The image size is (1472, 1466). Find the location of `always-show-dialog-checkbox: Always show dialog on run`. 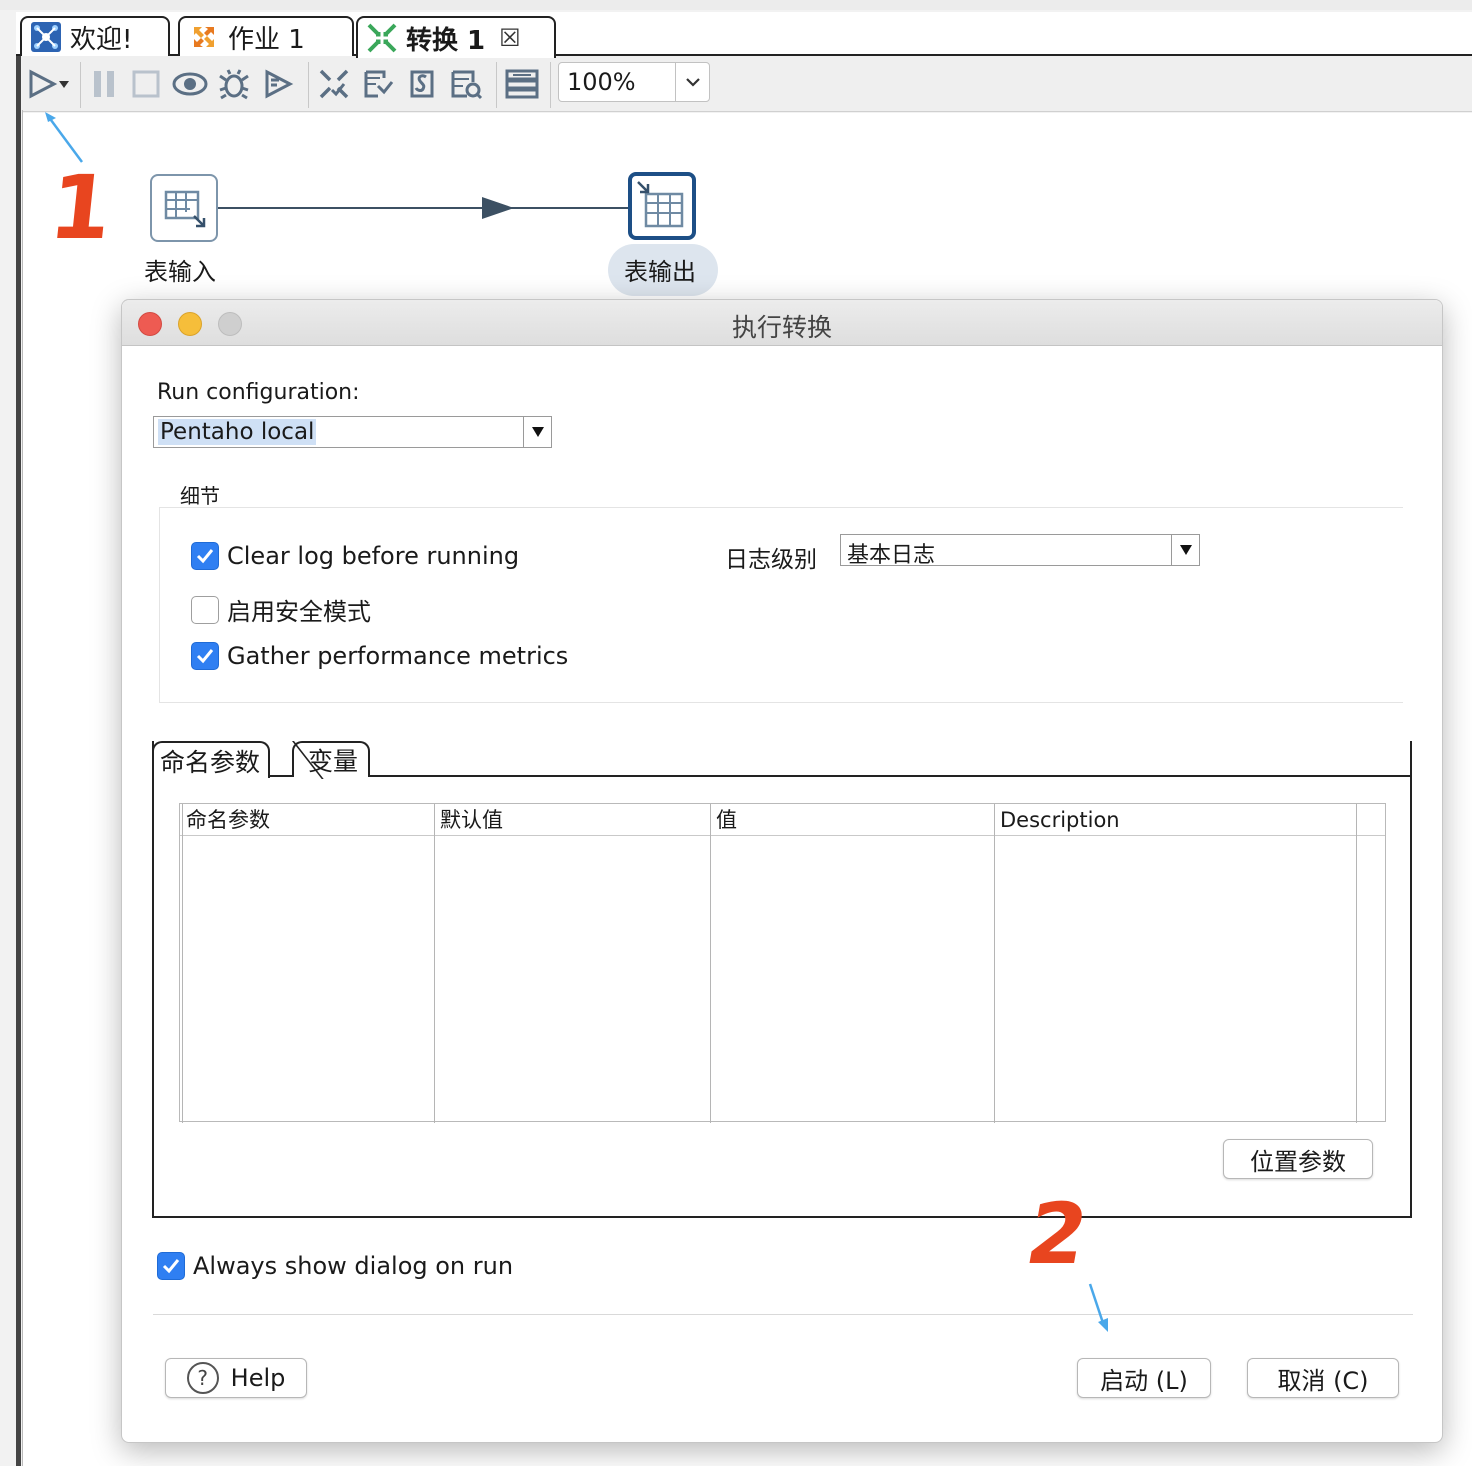

always-show-dialog-checkbox: Always show dialog on run is located at coordinates (335, 1266).